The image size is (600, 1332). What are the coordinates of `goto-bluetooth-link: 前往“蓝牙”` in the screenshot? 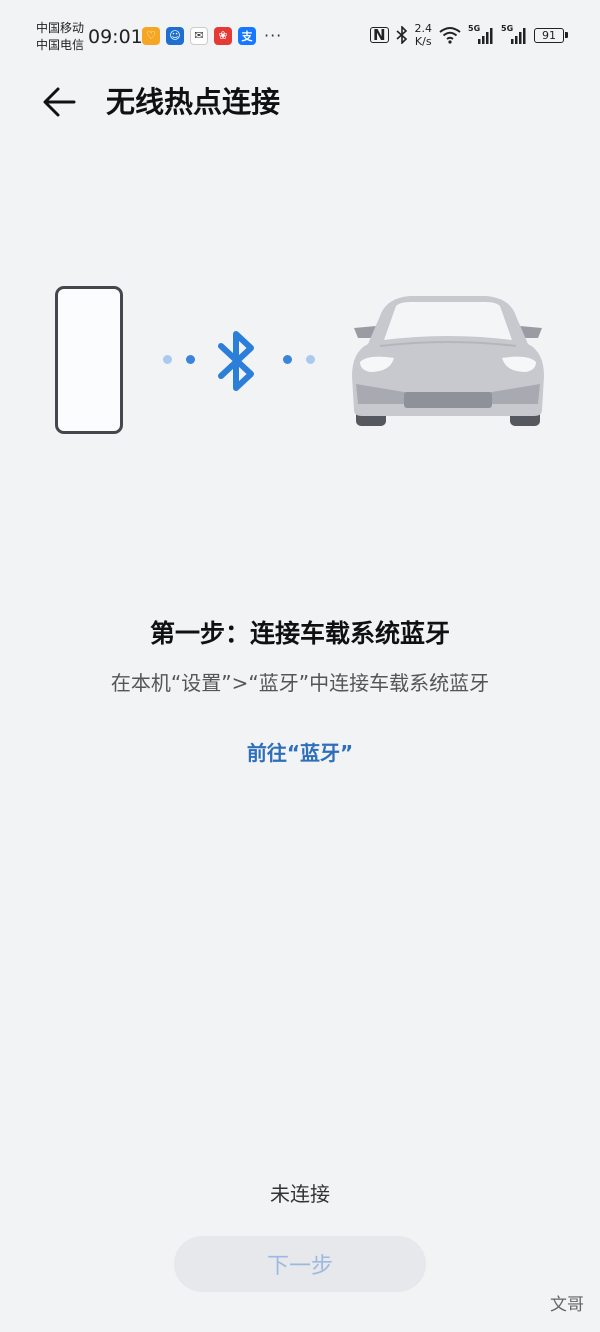 It's located at (300, 751).